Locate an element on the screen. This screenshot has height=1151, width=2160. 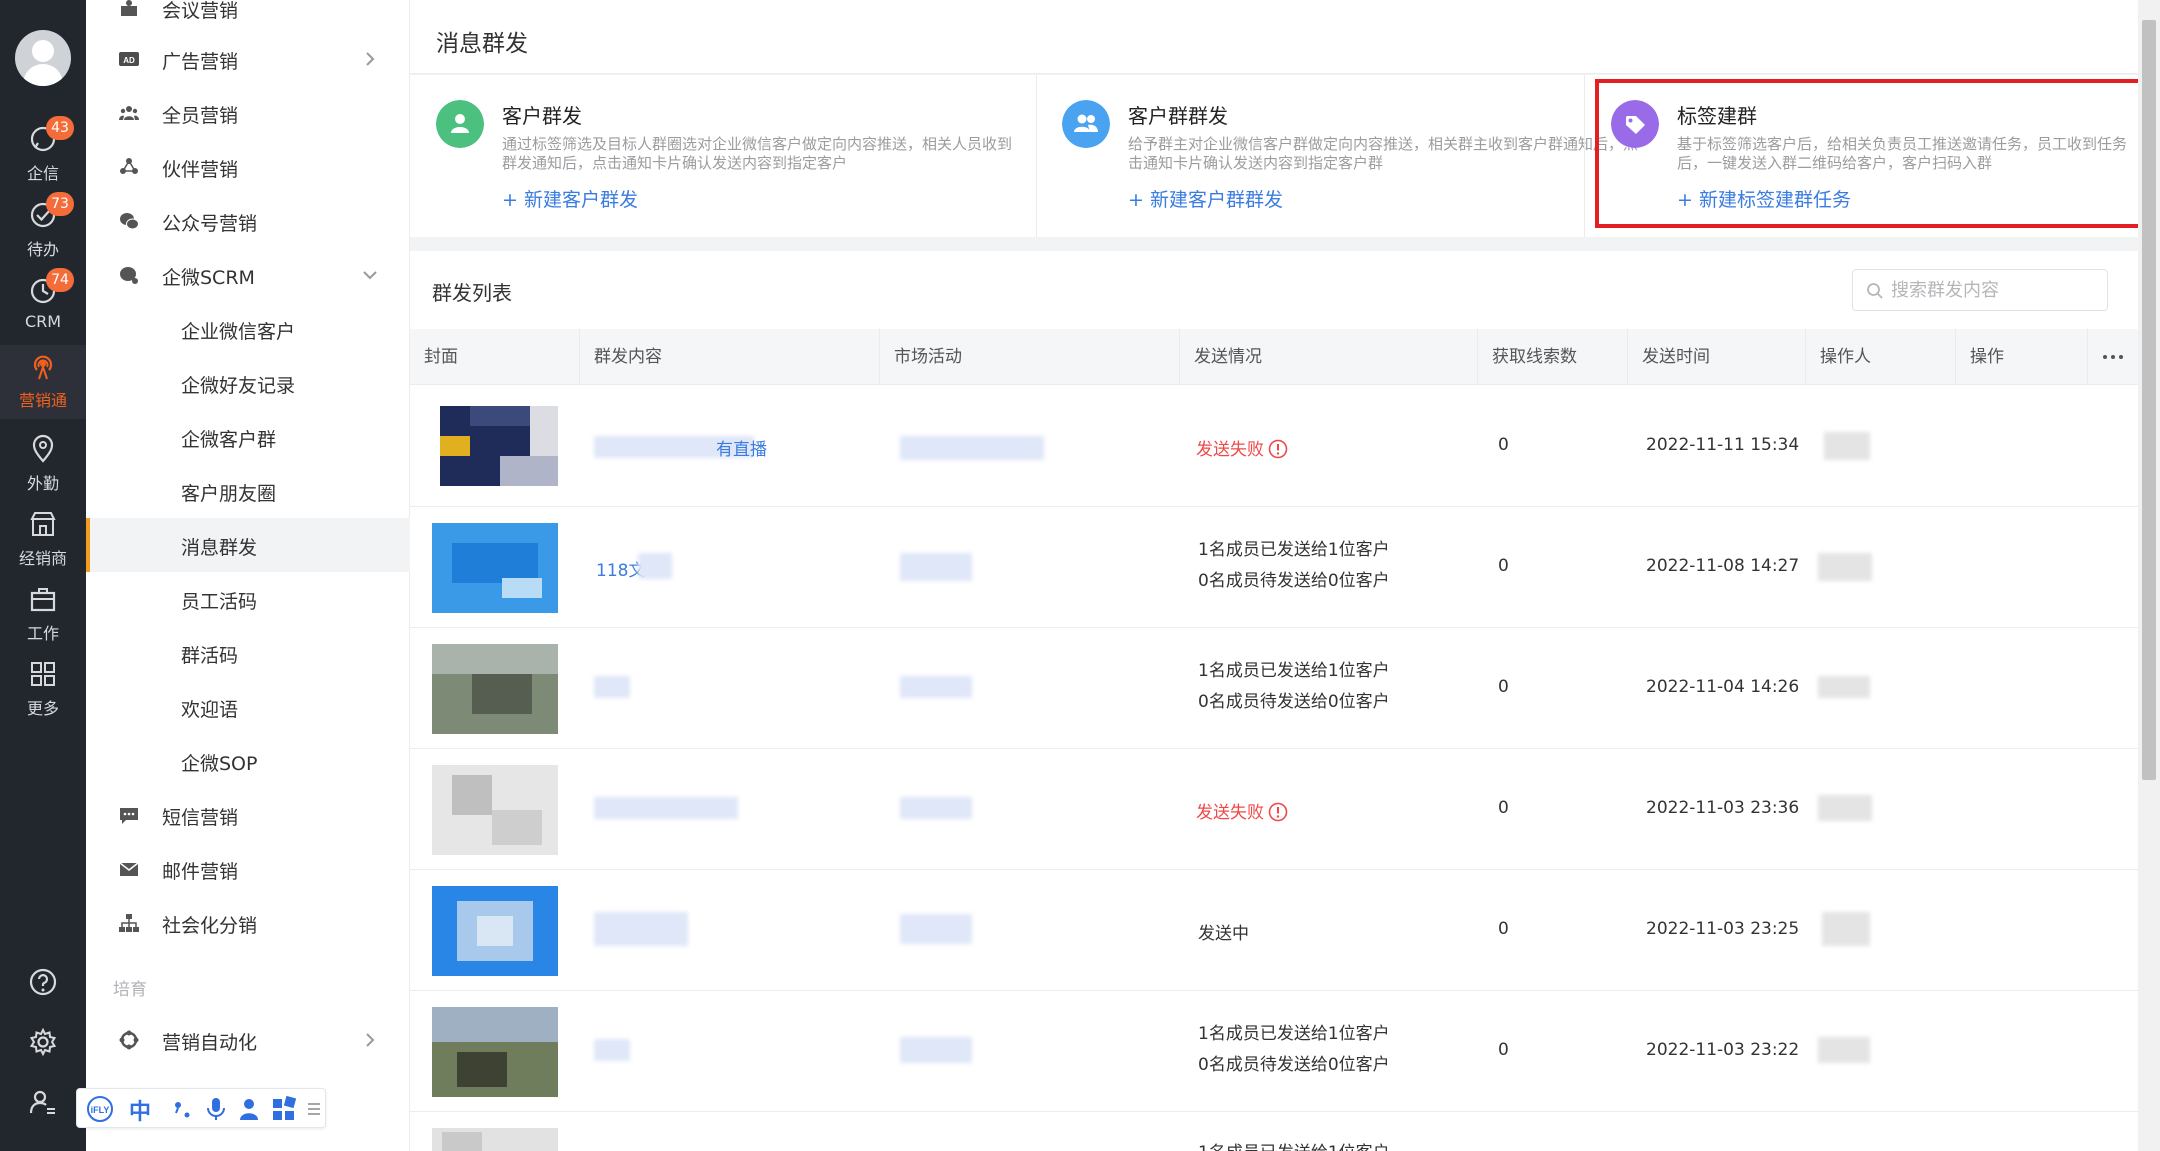
nav-section-label: 培育 is located at coordinates (130, 990).